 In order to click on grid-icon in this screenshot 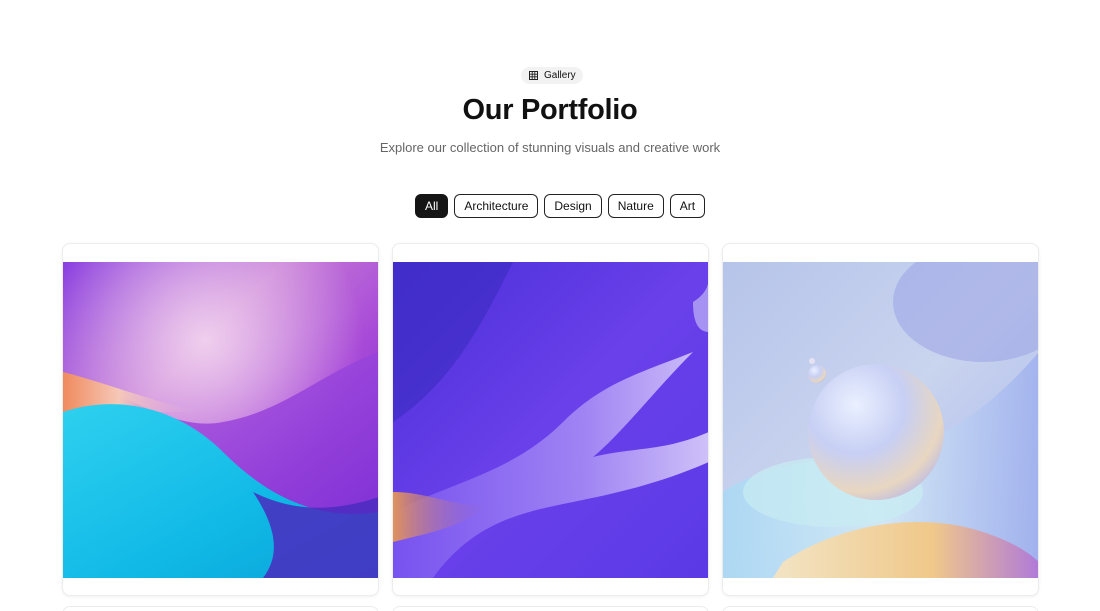, I will do `click(533, 75)`.